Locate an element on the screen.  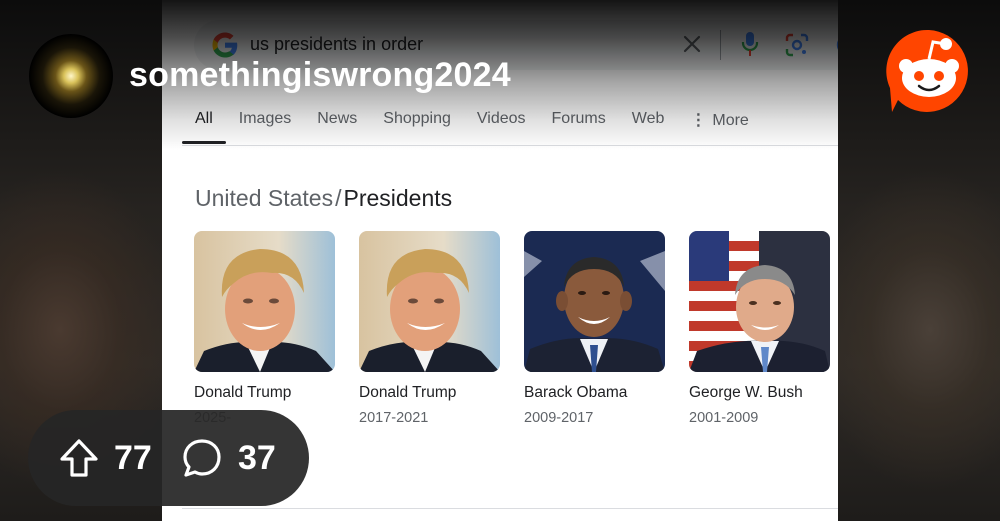
tab-more: ⋮ More is located at coordinates (719, 126).